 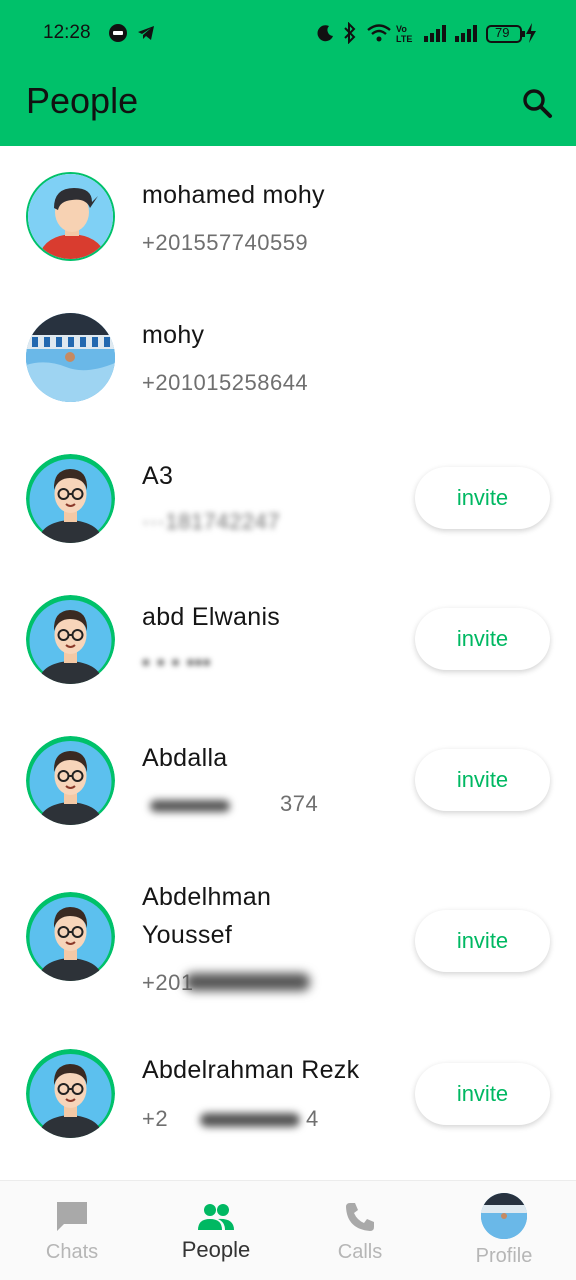 I want to click on contact-phone: +201557740559, so click(x=225, y=242).